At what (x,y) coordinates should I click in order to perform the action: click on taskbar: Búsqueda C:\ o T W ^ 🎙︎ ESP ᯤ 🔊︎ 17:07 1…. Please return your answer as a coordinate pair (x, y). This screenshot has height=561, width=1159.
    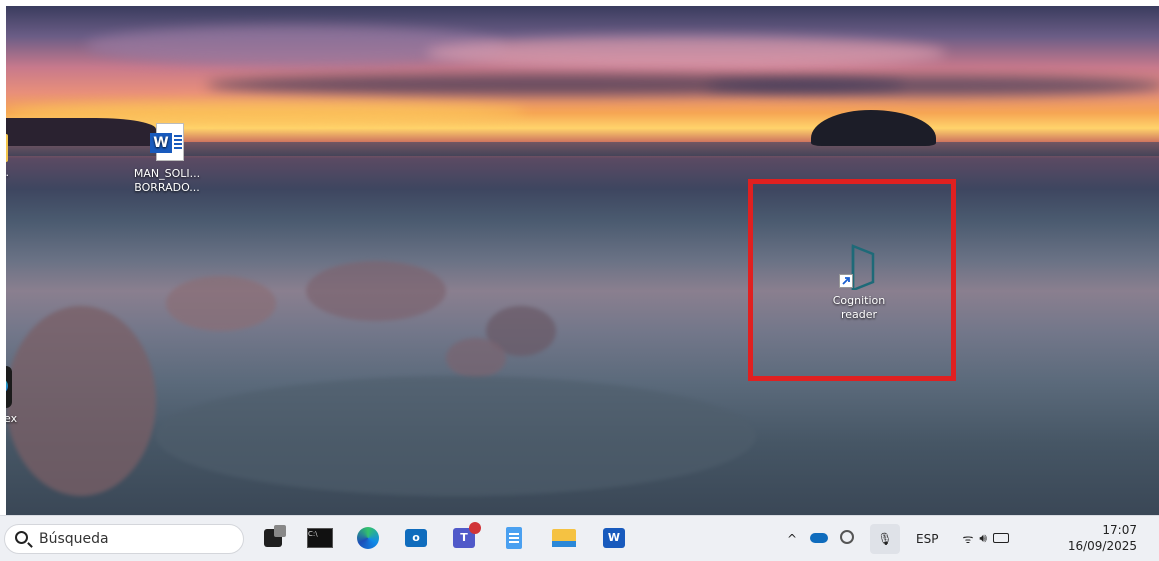
    Looking at the image, I should click on (579, 538).